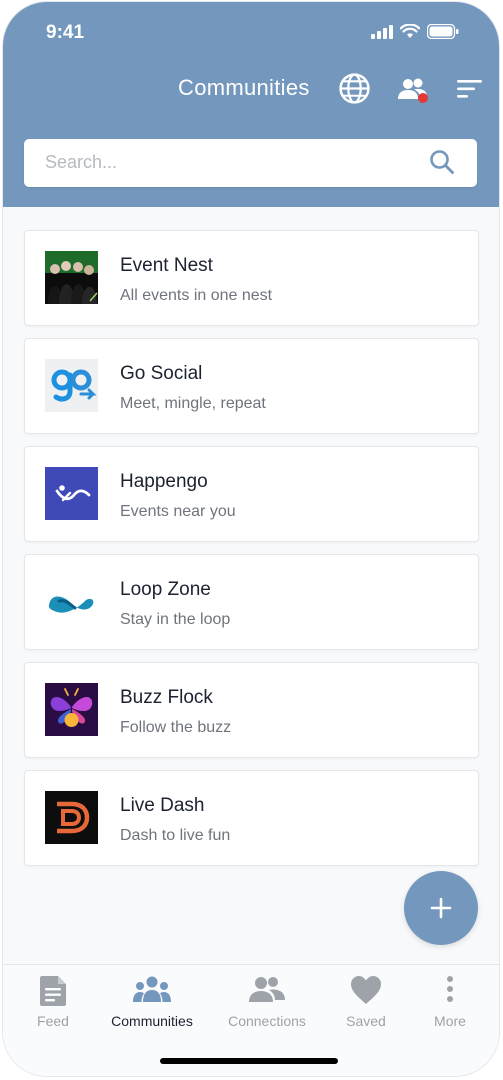 The image size is (503, 1080). I want to click on notification-dot, so click(423, 98).